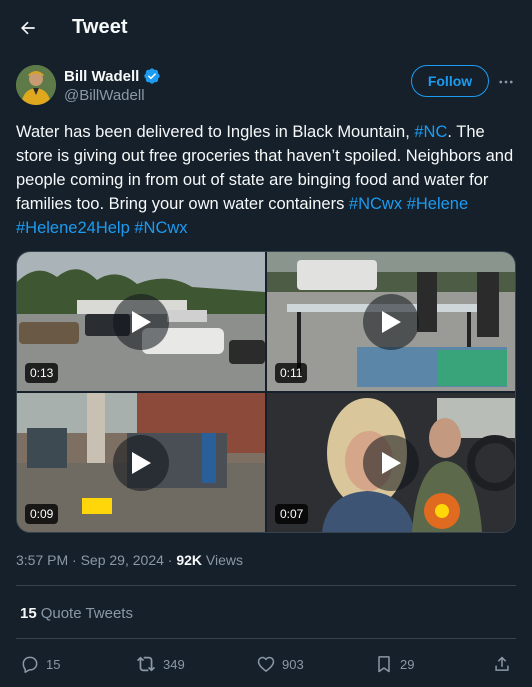 This screenshot has width=532, height=687. I want to click on quote-tweets-link: 15 Quote Tweets, so click(76, 613).